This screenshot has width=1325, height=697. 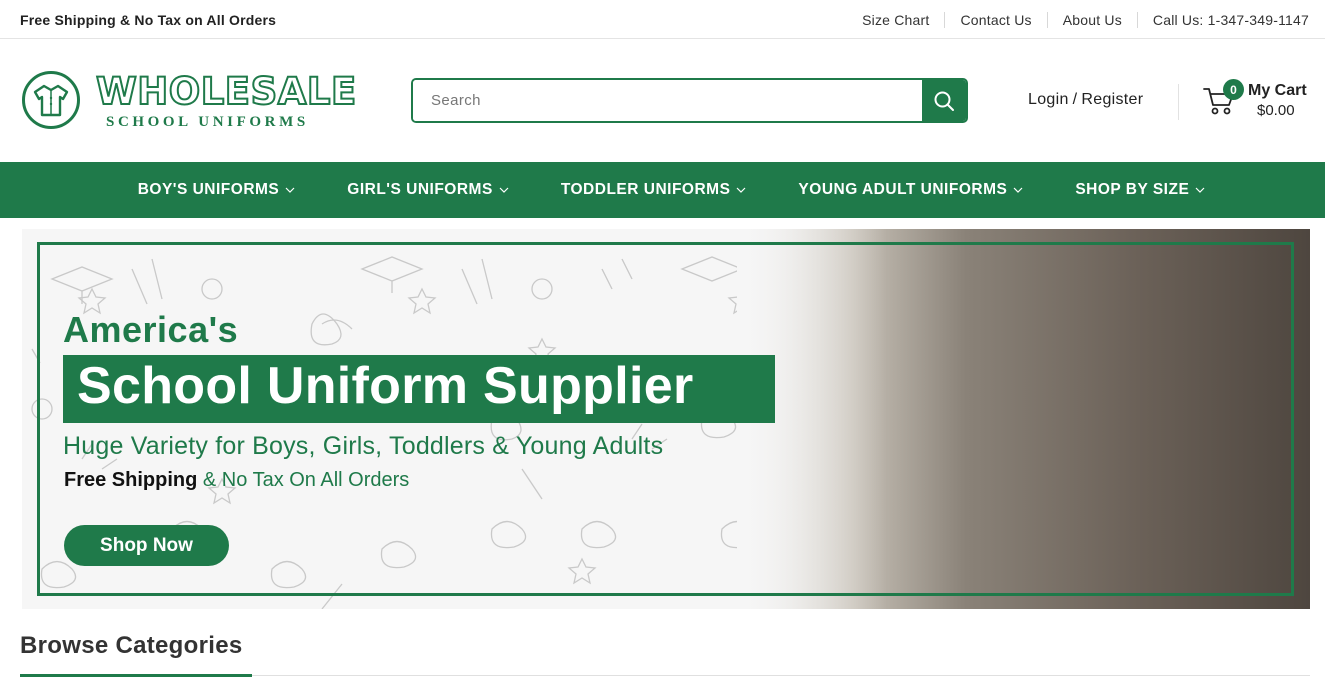 I want to click on search-icon, so click(x=944, y=101).